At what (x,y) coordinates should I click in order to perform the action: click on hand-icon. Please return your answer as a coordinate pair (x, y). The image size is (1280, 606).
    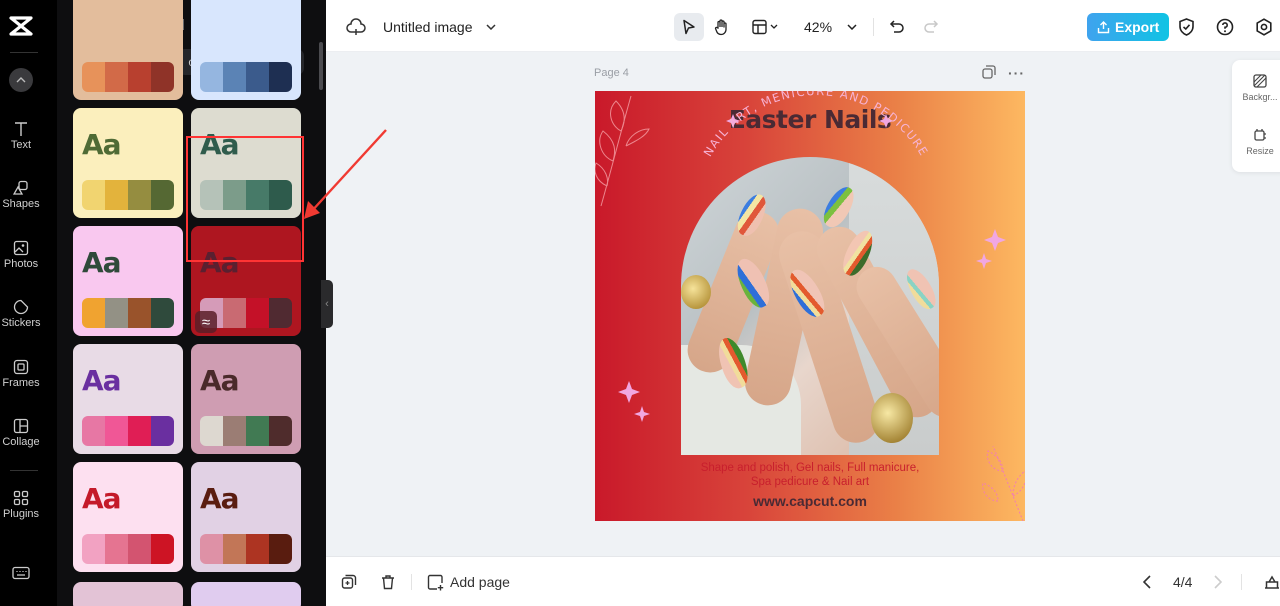
    Looking at the image, I should click on (720, 26).